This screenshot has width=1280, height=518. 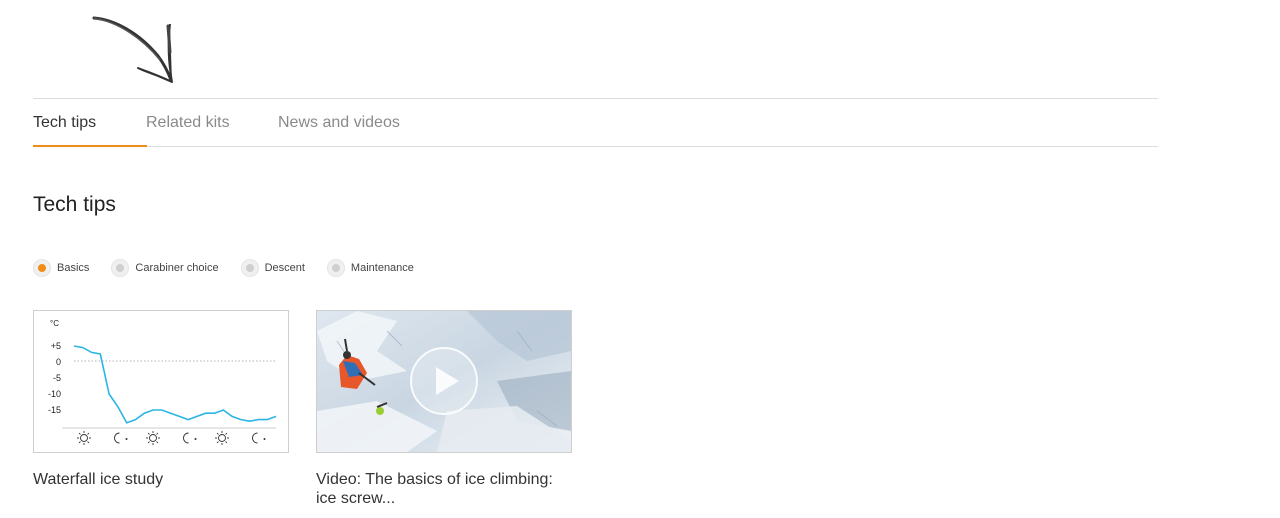 I want to click on section-title: Tech tips, so click(x=74, y=204).